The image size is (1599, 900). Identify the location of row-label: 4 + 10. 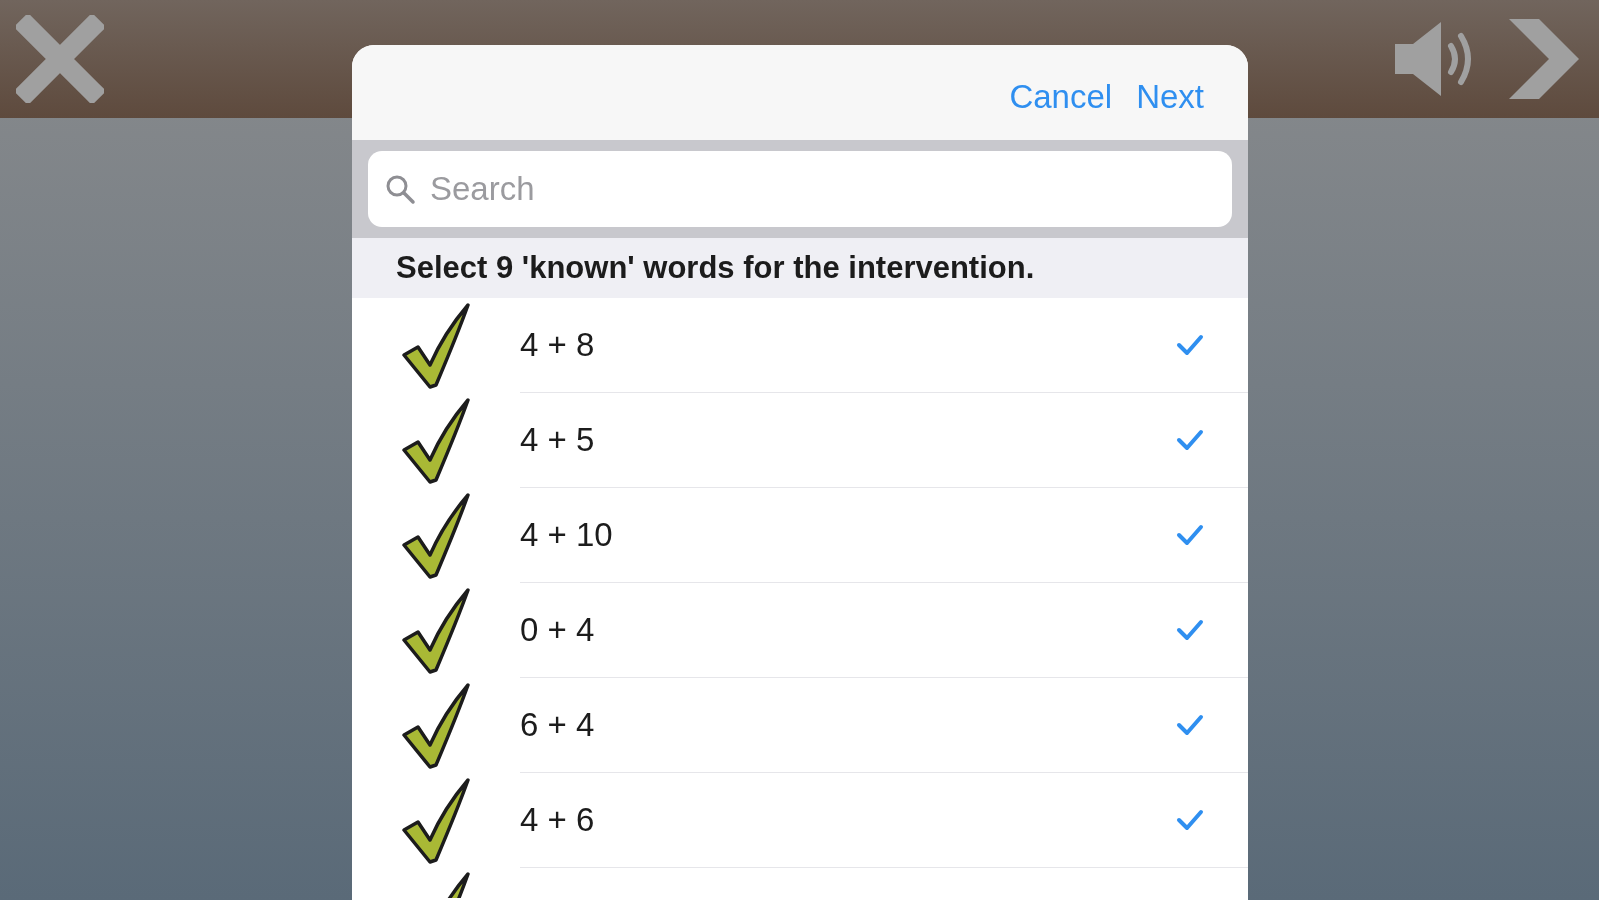
(566, 535).